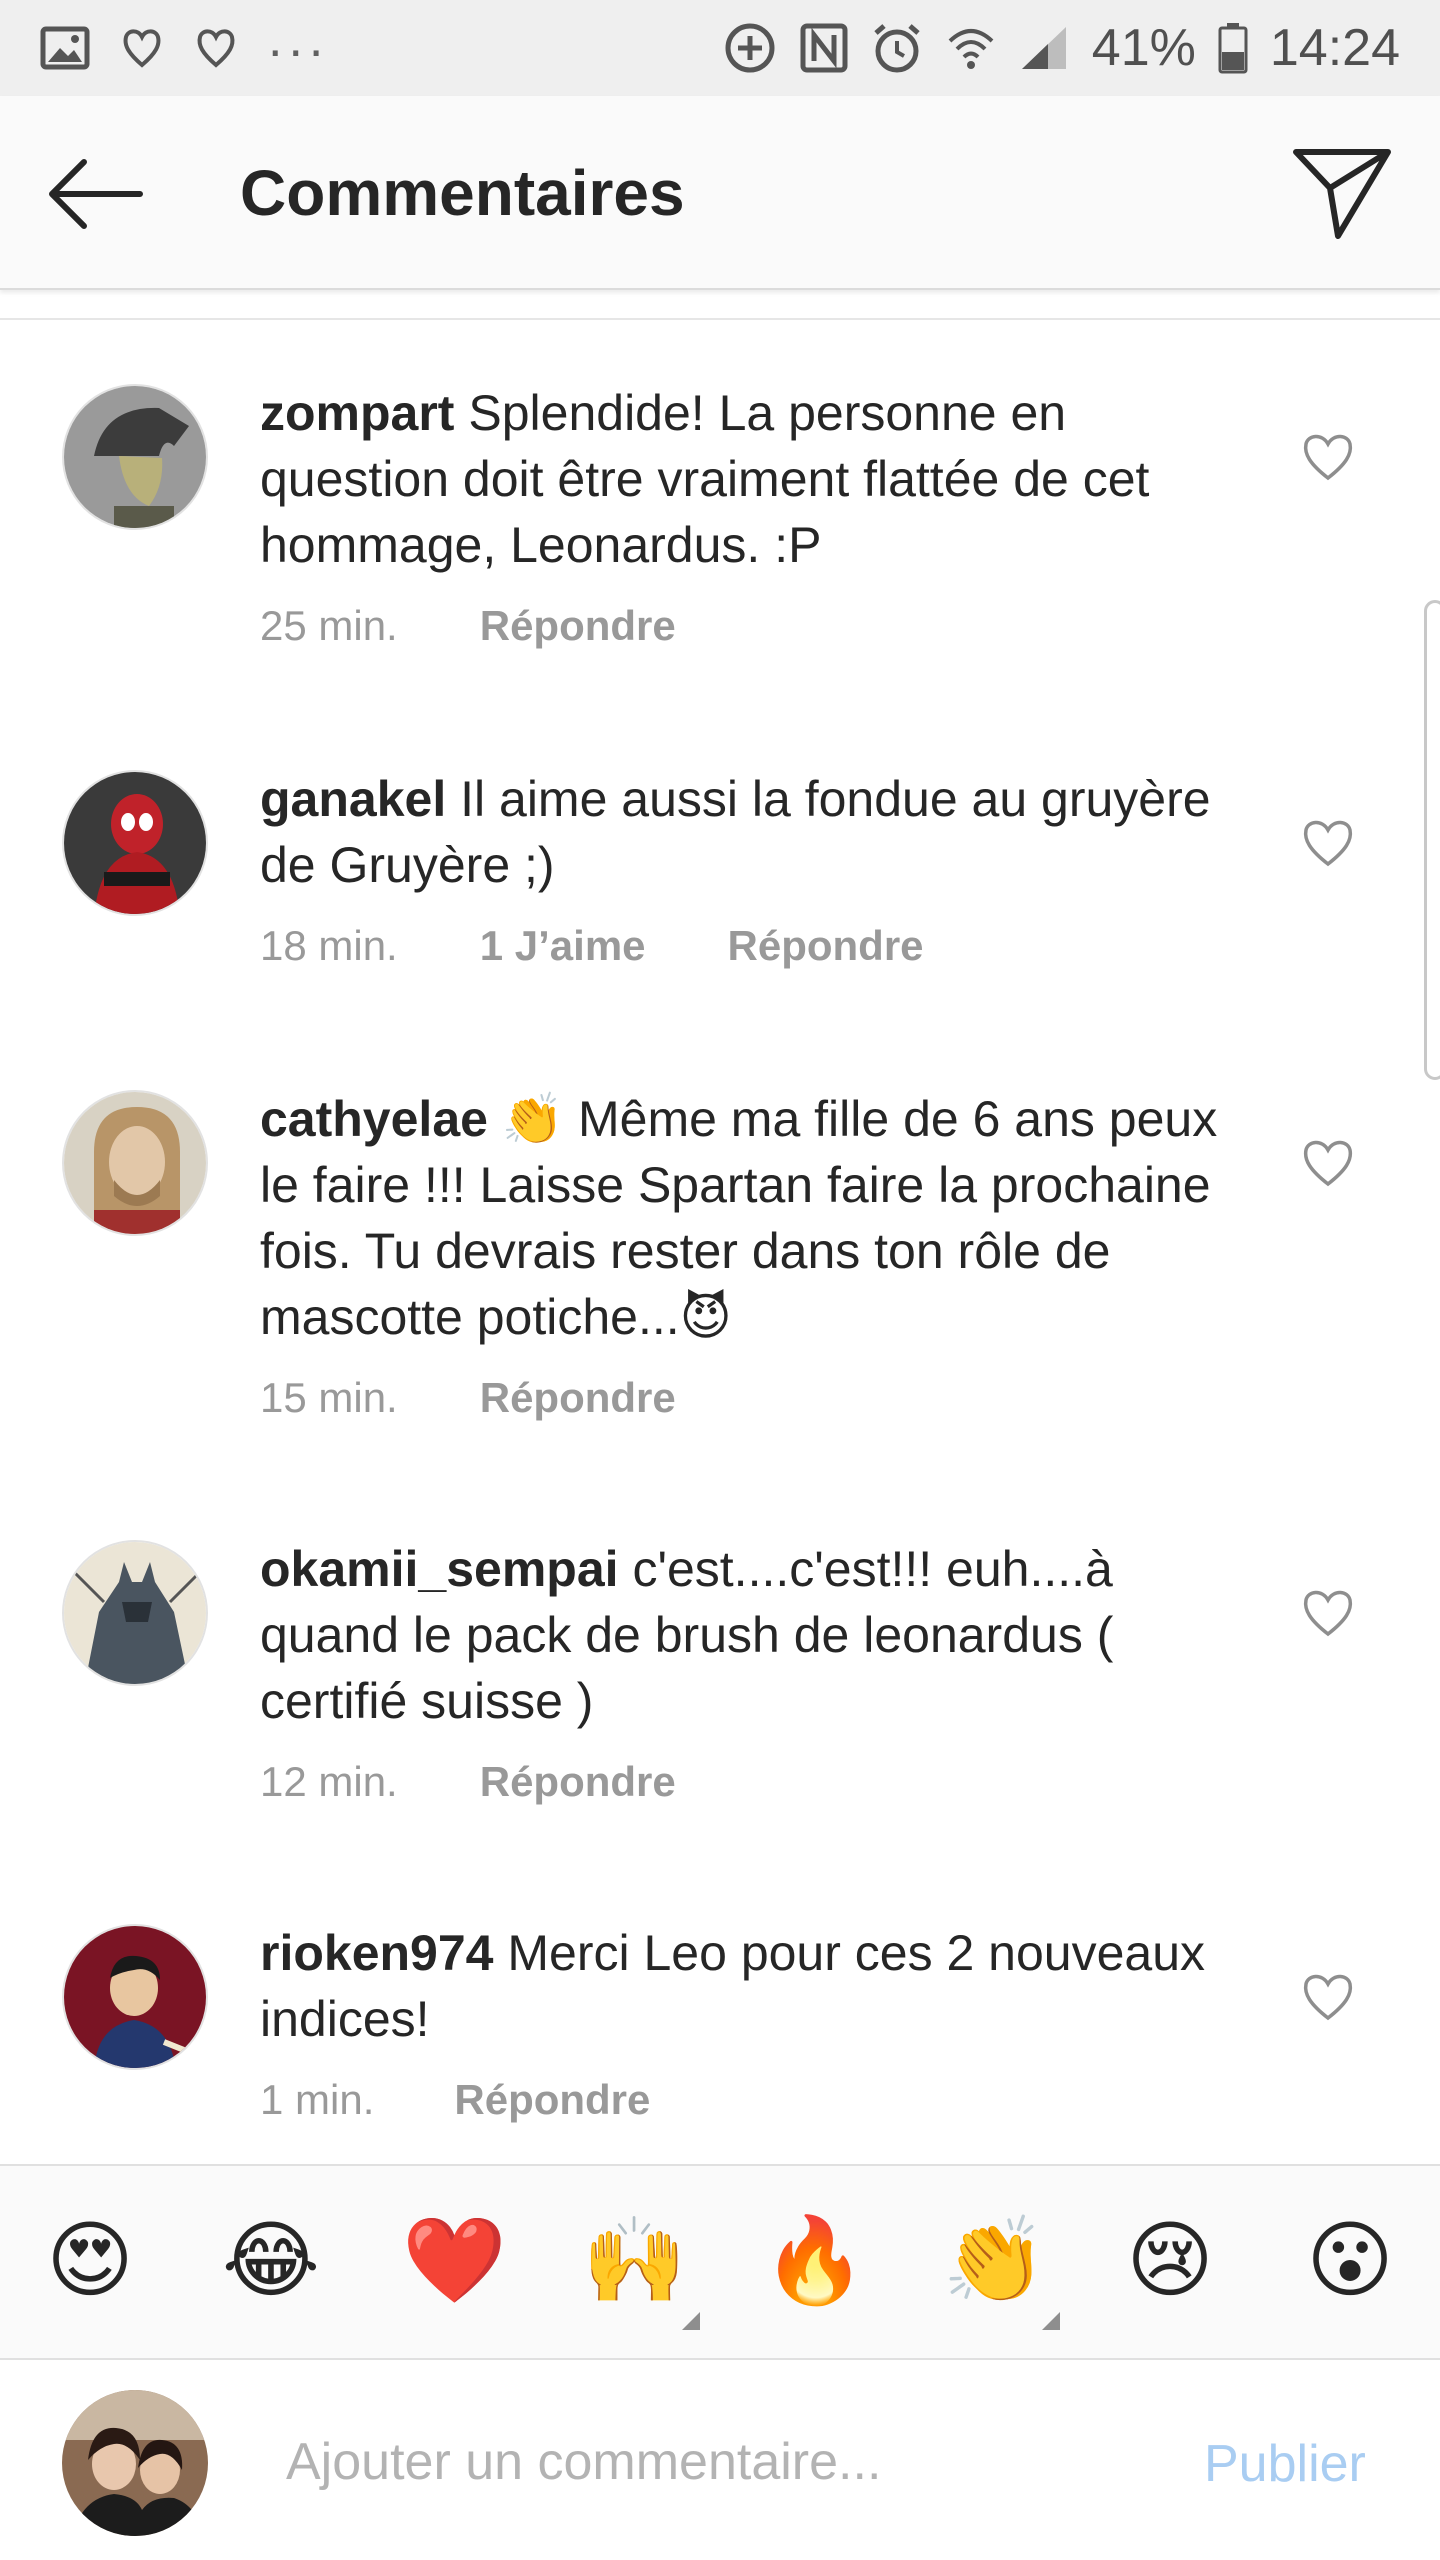 Image resolution: width=1440 pixels, height=2560 pixels. I want to click on data-saver-icon, so click(750, 48).